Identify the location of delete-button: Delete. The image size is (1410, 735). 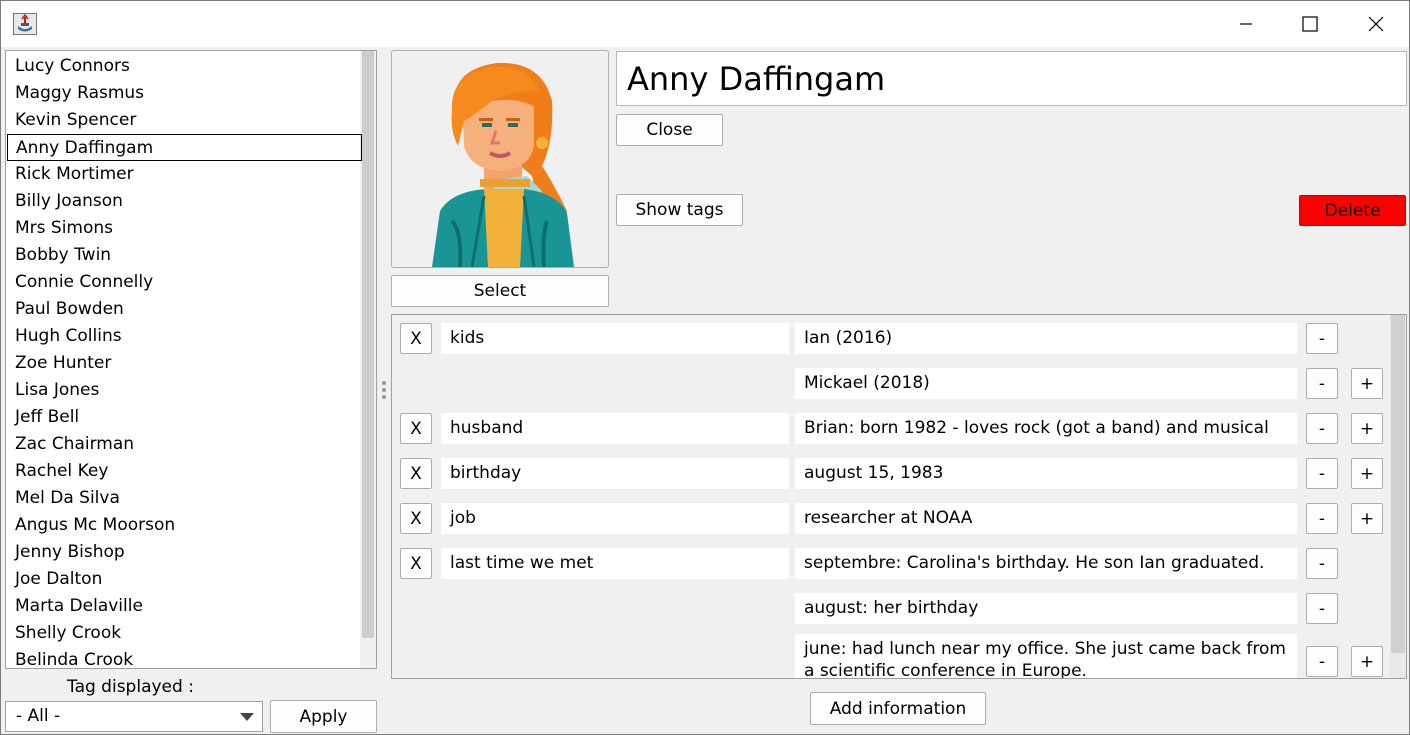
(1352, 210).